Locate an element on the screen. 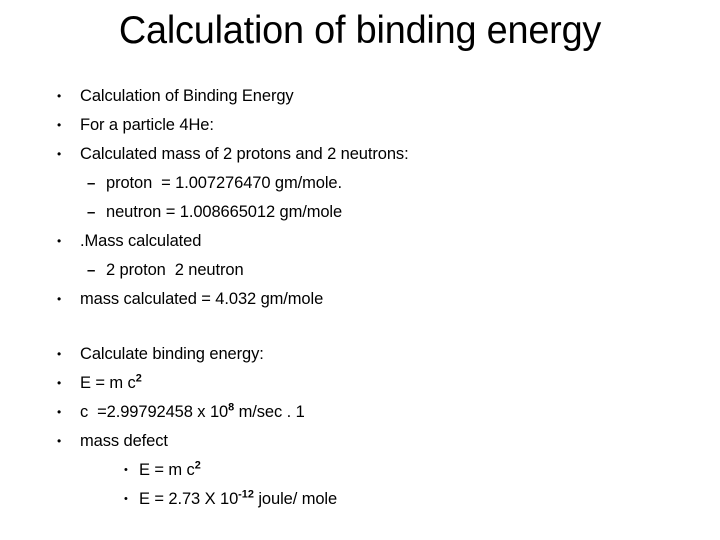 This screenshot has width=720, height=540. bullet-line: • mass calculated = 4.032 gm/mole is located at coordinates (360, 299).